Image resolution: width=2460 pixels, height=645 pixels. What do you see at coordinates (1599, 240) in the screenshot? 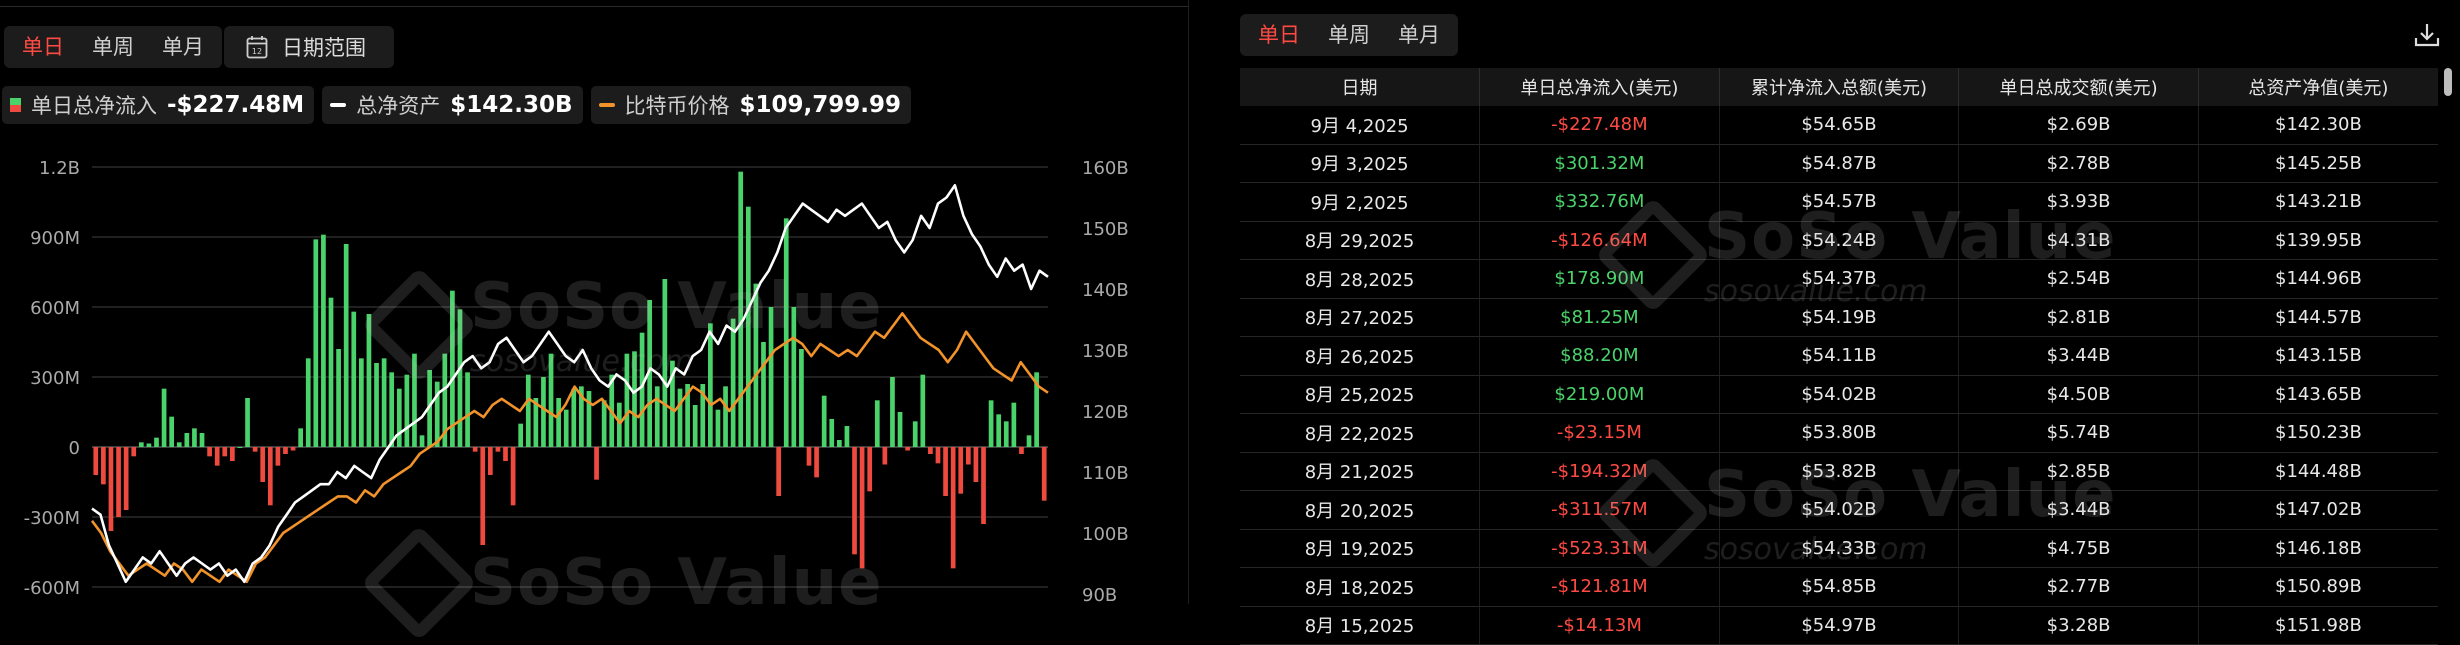
I see `cell-daily-inflow: -$126.64M` at bounding box center [1599, 240].